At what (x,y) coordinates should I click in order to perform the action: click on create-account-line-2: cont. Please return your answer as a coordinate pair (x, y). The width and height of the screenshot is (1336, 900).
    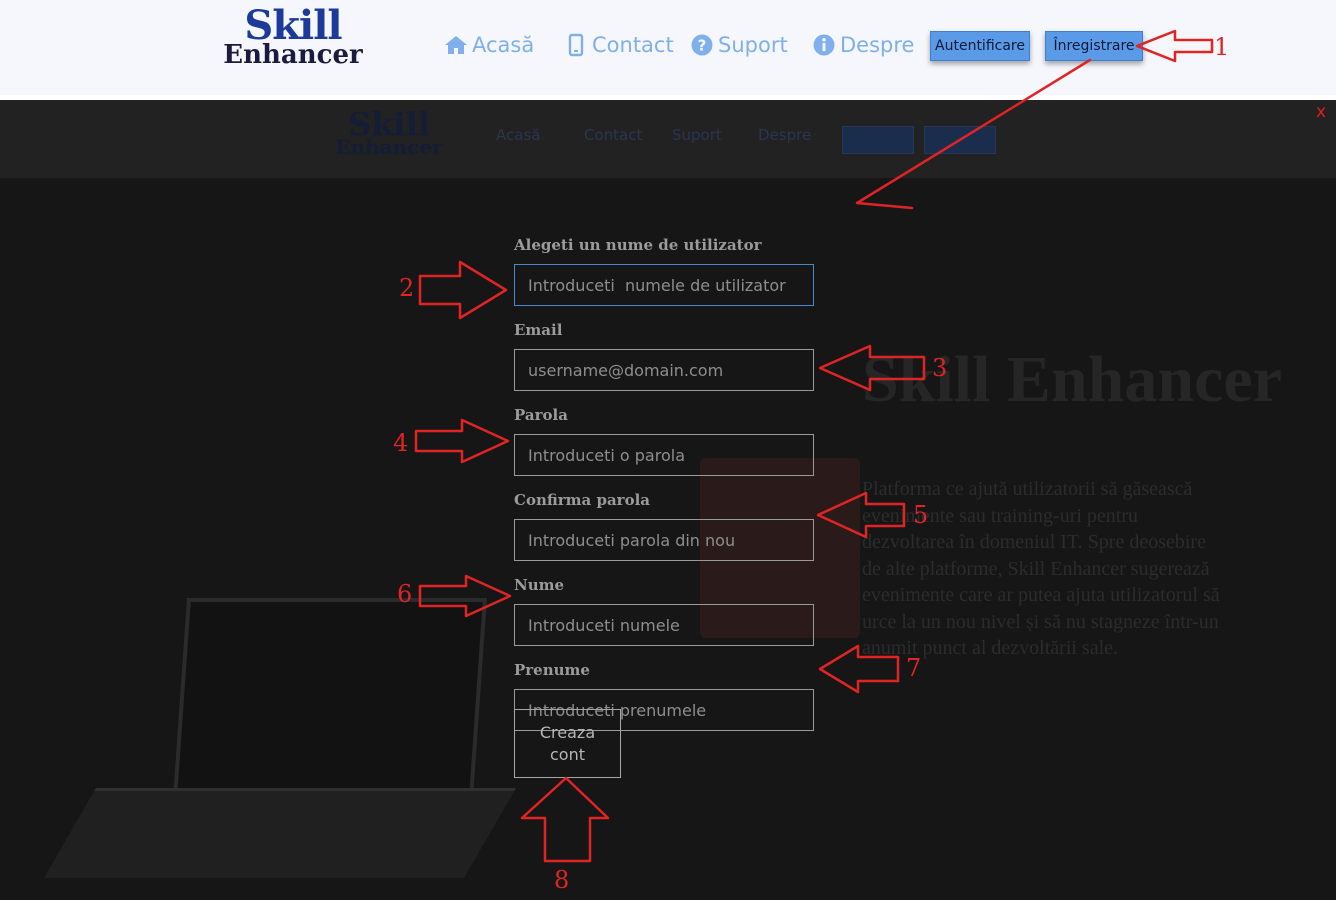
    Looking at the image, I should click on (567, 754).